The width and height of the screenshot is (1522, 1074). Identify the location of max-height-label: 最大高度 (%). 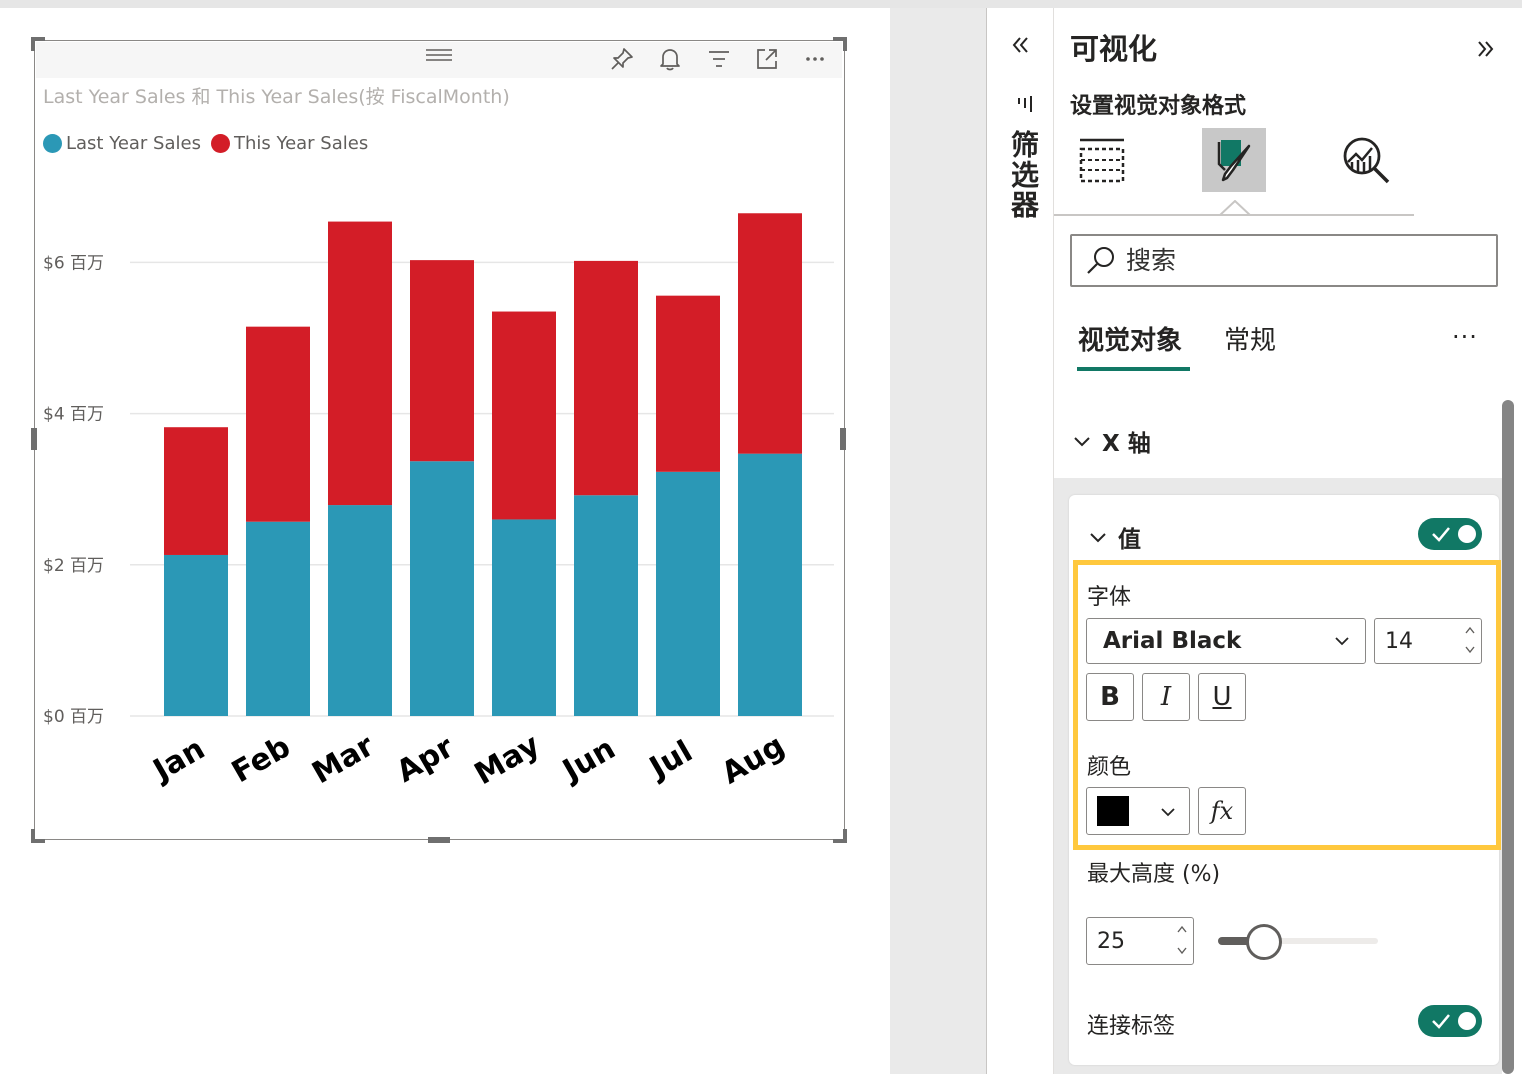
(1154, 874).